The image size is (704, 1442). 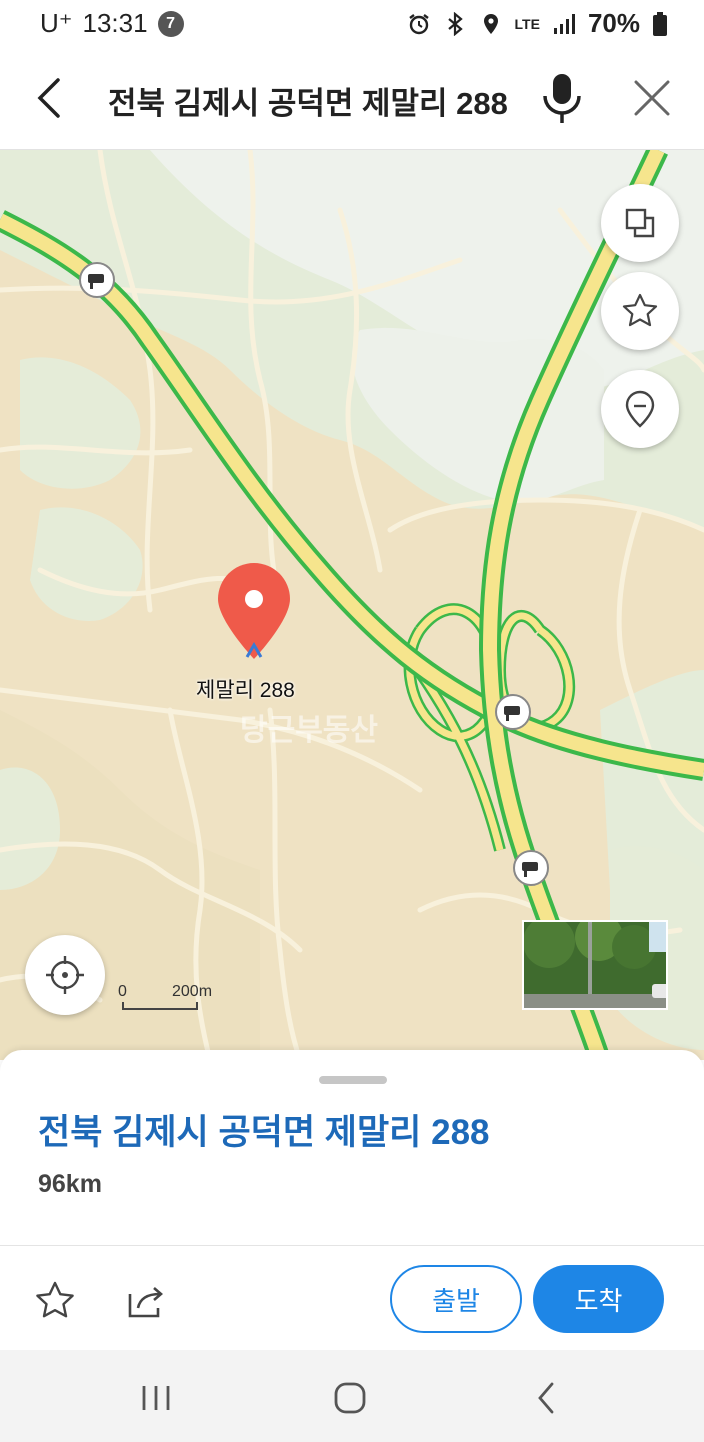 I want to click on bluetooth-icon, so click(x=455, y=23).